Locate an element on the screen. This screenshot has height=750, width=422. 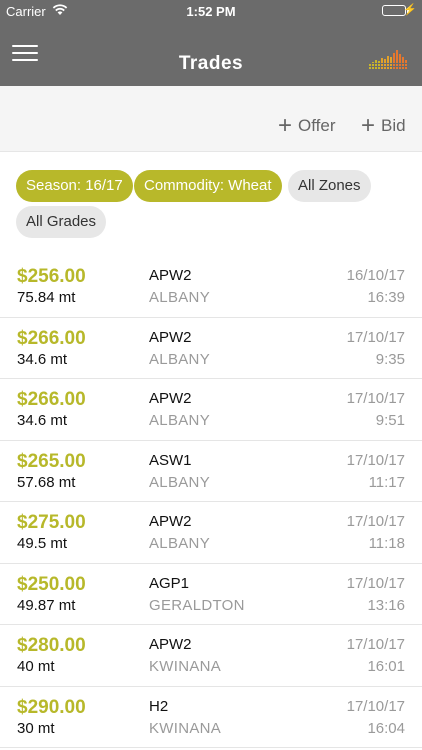
filter-chip-zones: All Zones is located at coordinates (329, 186).